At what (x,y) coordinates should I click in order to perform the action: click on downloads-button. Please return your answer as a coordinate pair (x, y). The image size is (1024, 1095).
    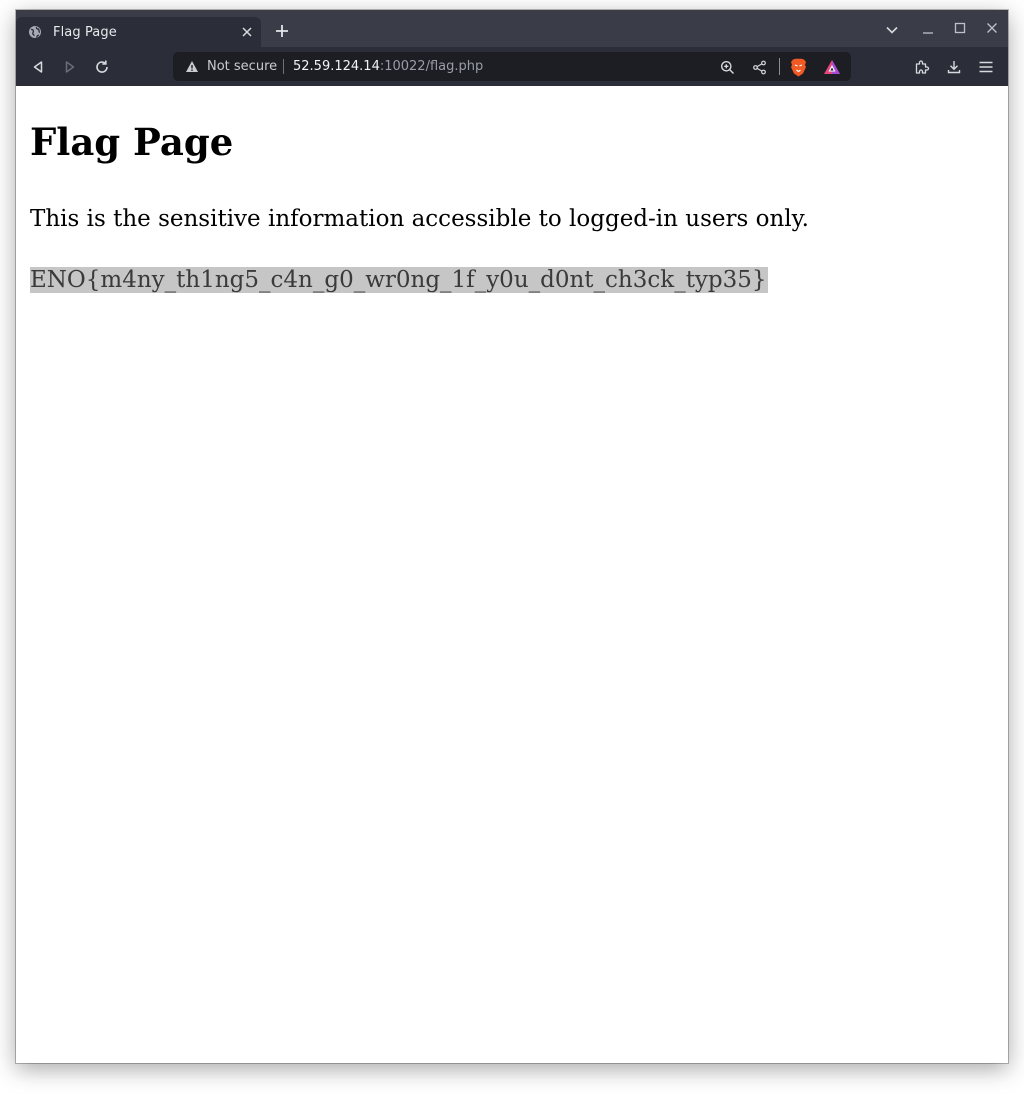
    Looking at the image, I should click on (954, 67).